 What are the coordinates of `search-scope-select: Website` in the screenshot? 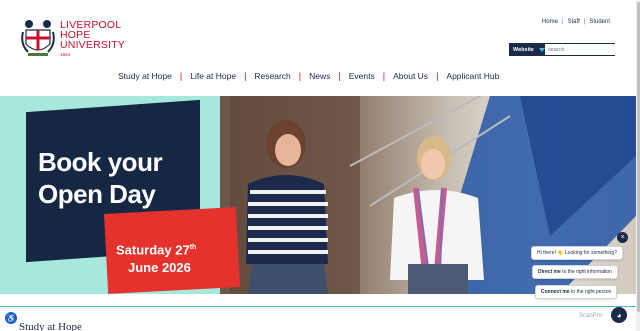 It's located at (527, 49).